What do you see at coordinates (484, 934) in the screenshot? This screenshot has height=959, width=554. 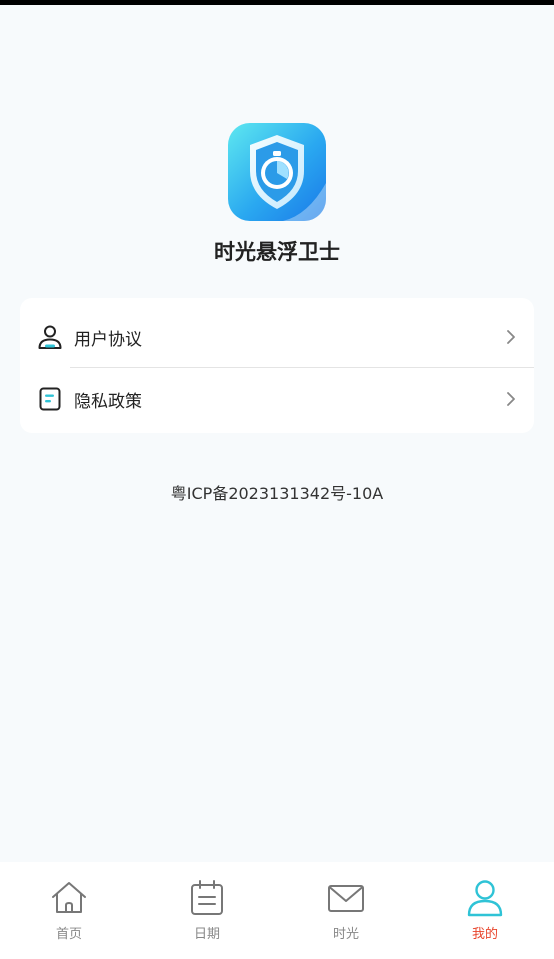 I see `tab-label: 我的` at bounding box center [484, 934].